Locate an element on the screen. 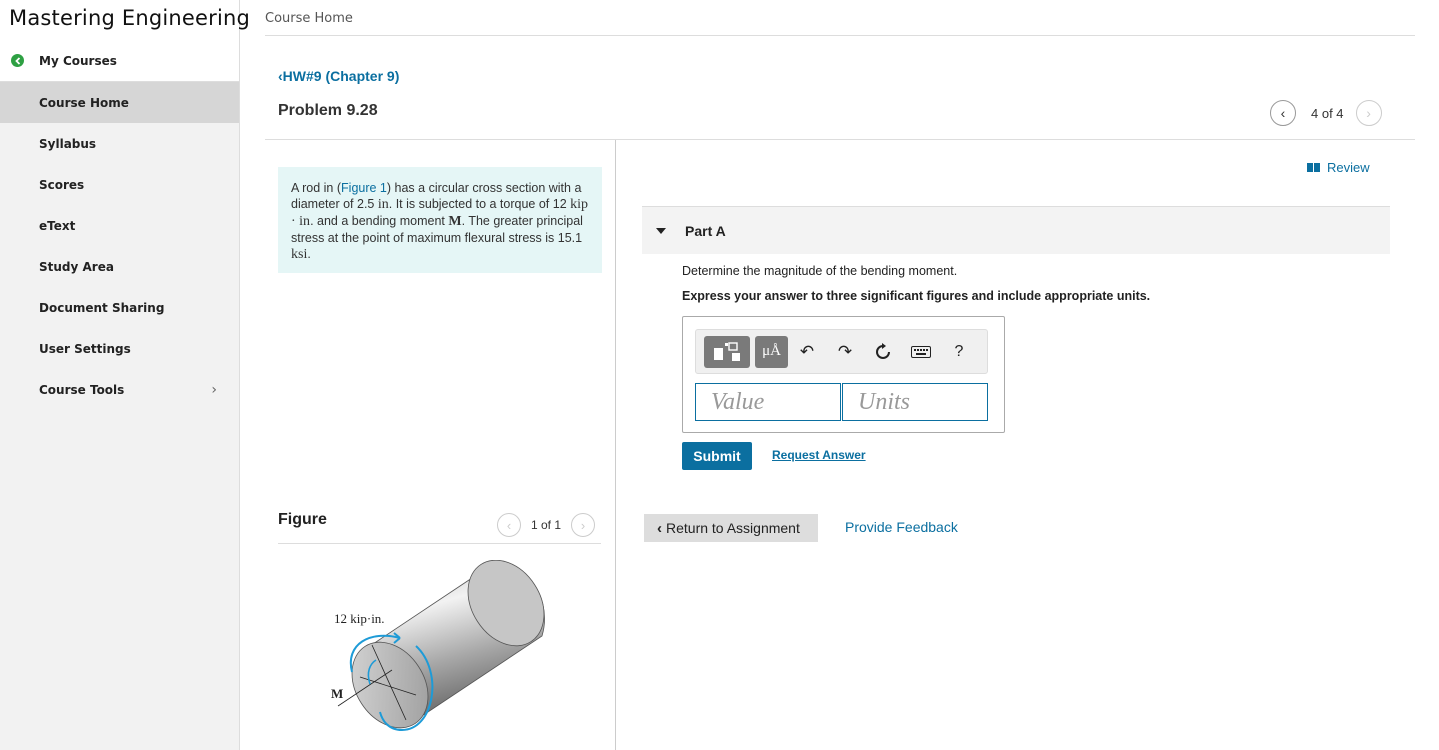 This screenshot has height=750, width=1439. previous-figure-button: ‹ is located at coordinates (509, 525).